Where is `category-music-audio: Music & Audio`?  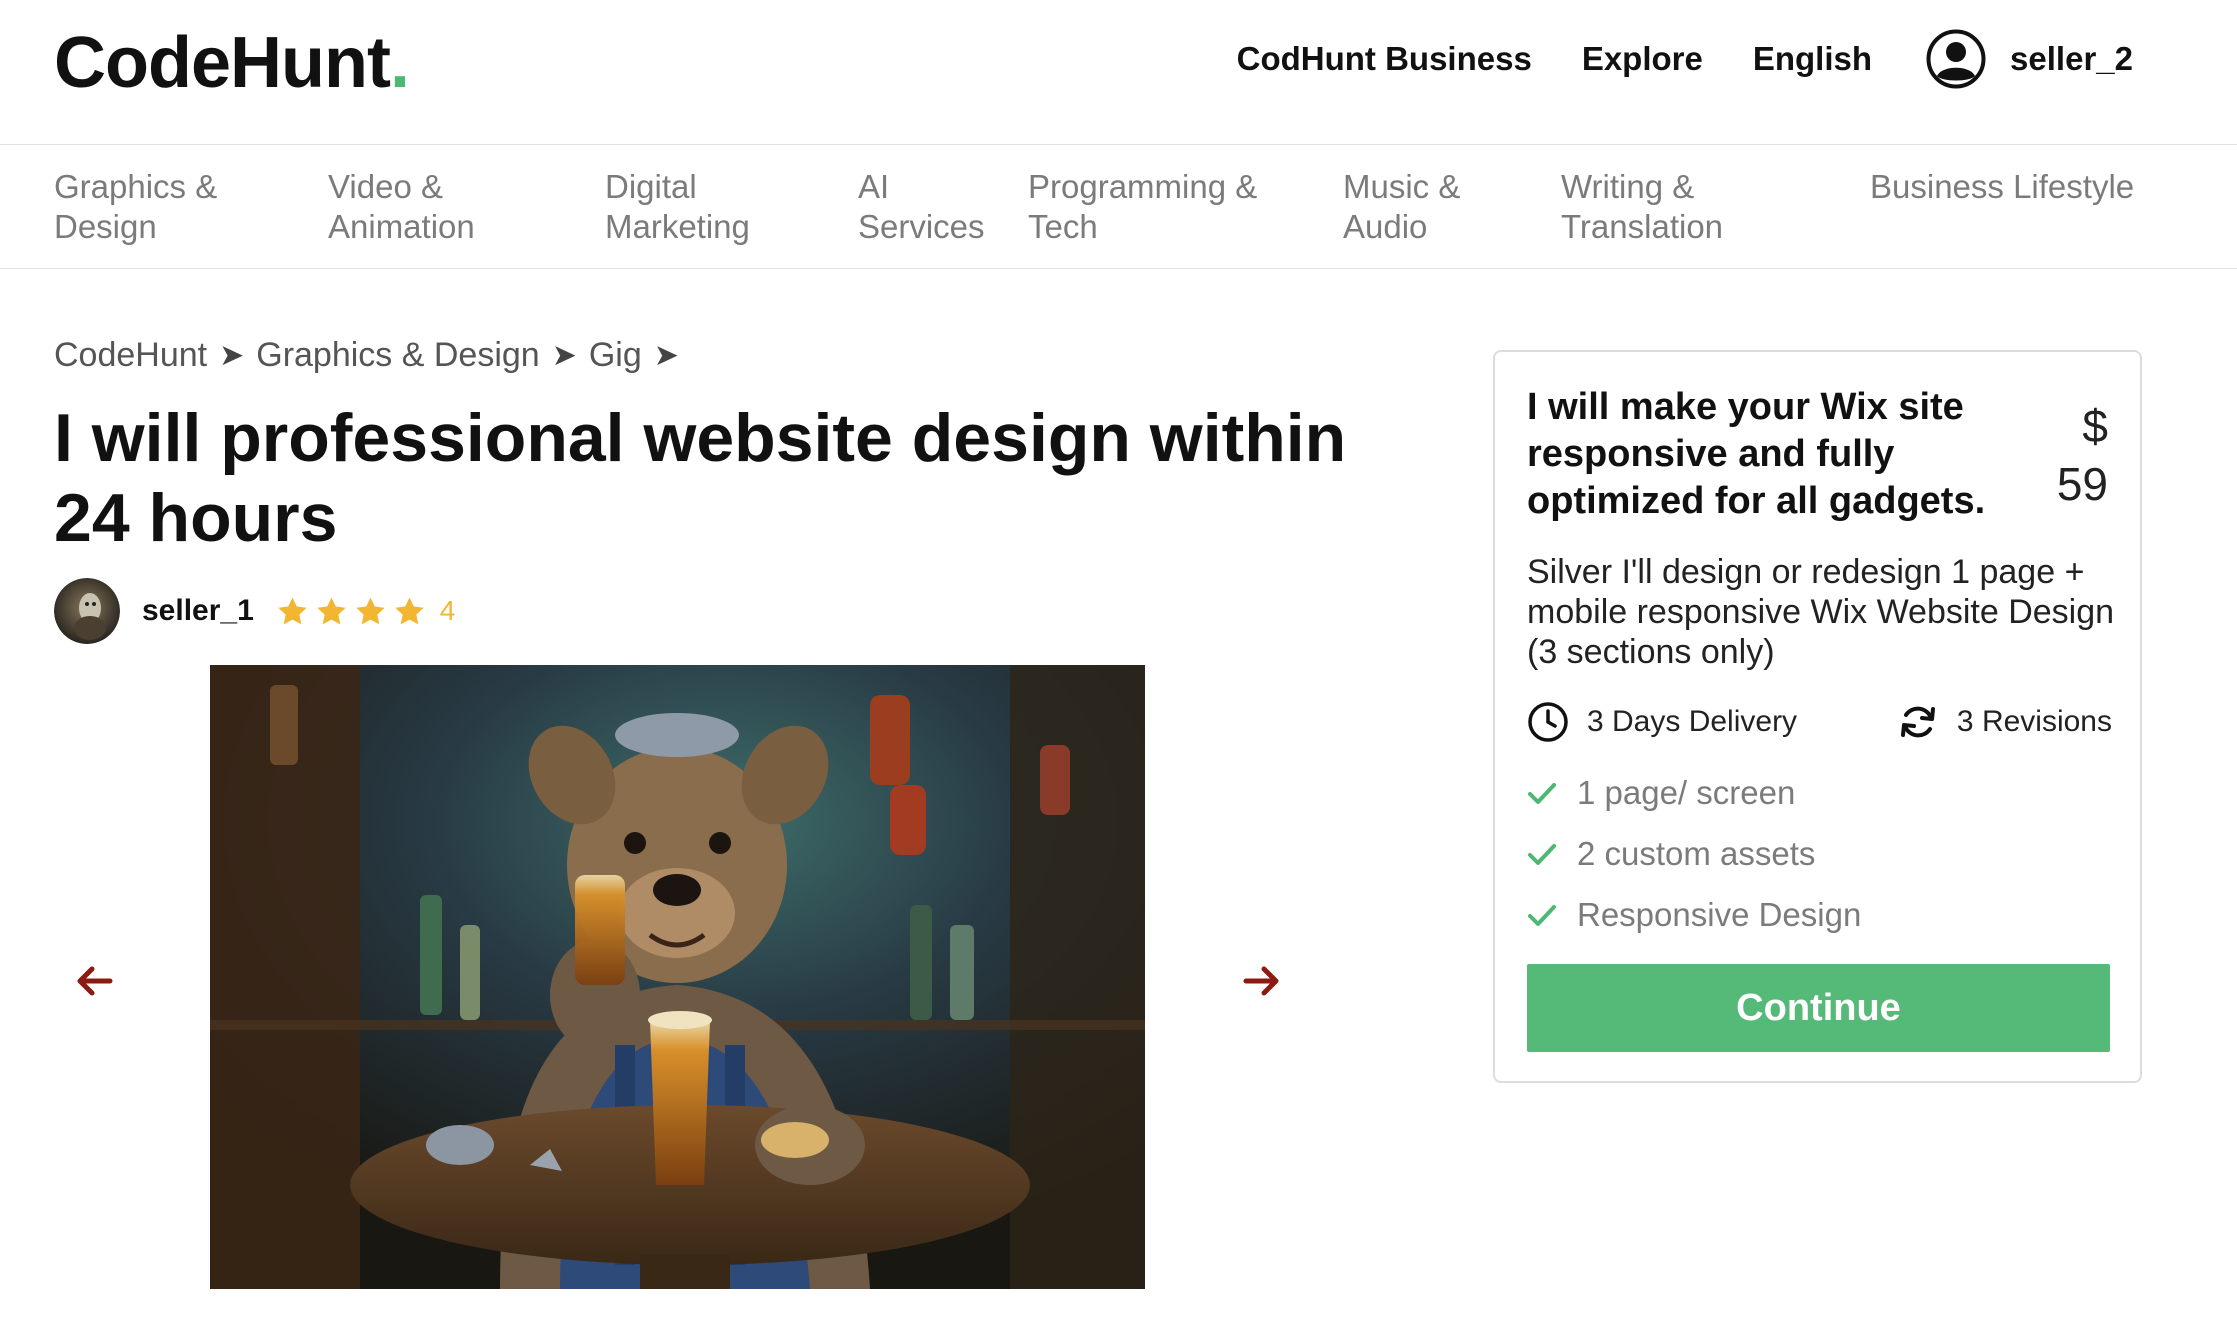 category-music-audio: Music & Audio is located at coordinates (1401, 207).